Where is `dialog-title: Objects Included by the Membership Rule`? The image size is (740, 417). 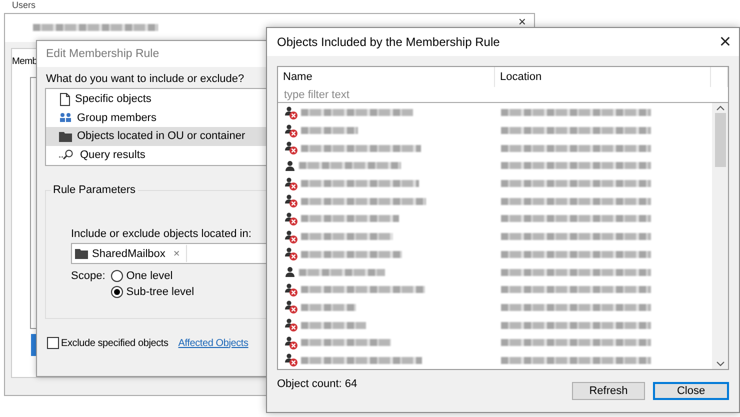
dialog-title: Objects Included by the Membership Rule is located at coordinates (388, 42).